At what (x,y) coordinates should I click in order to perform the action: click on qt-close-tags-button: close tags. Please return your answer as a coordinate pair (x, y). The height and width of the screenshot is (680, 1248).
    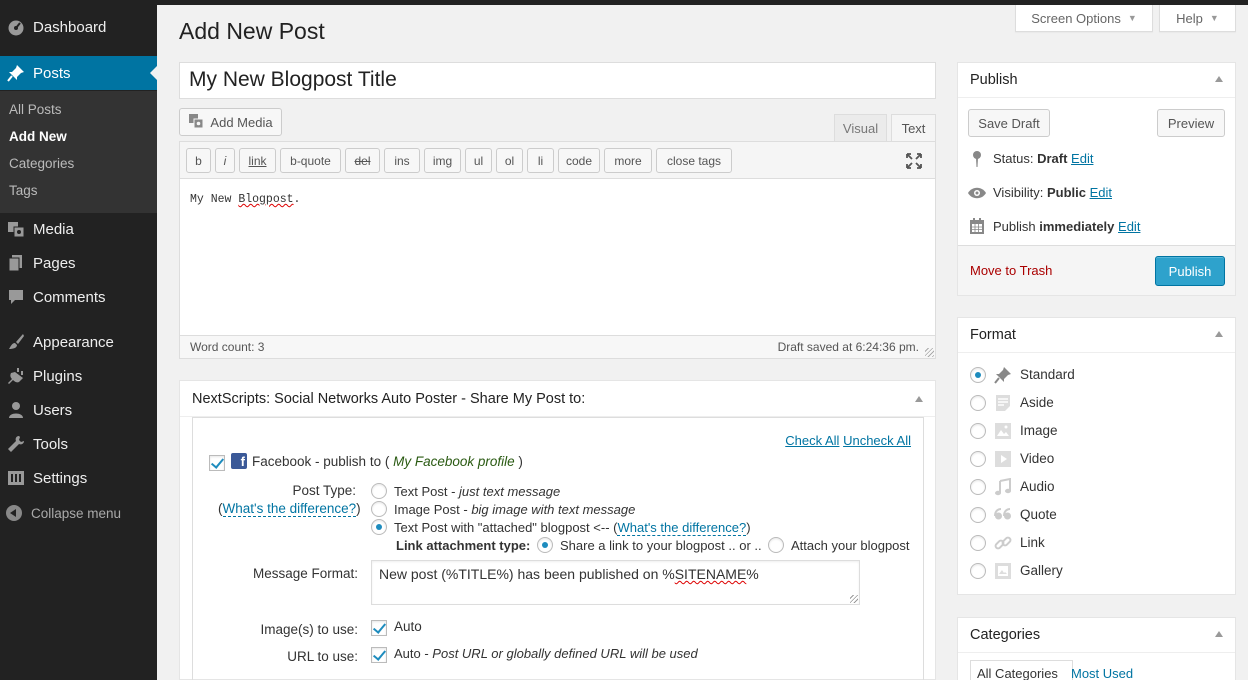
    Looking at the image, I should click on (694, 160).